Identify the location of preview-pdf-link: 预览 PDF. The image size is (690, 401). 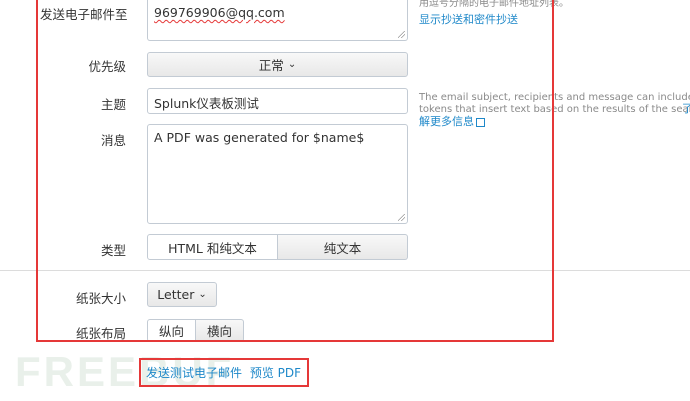
(275, 373).